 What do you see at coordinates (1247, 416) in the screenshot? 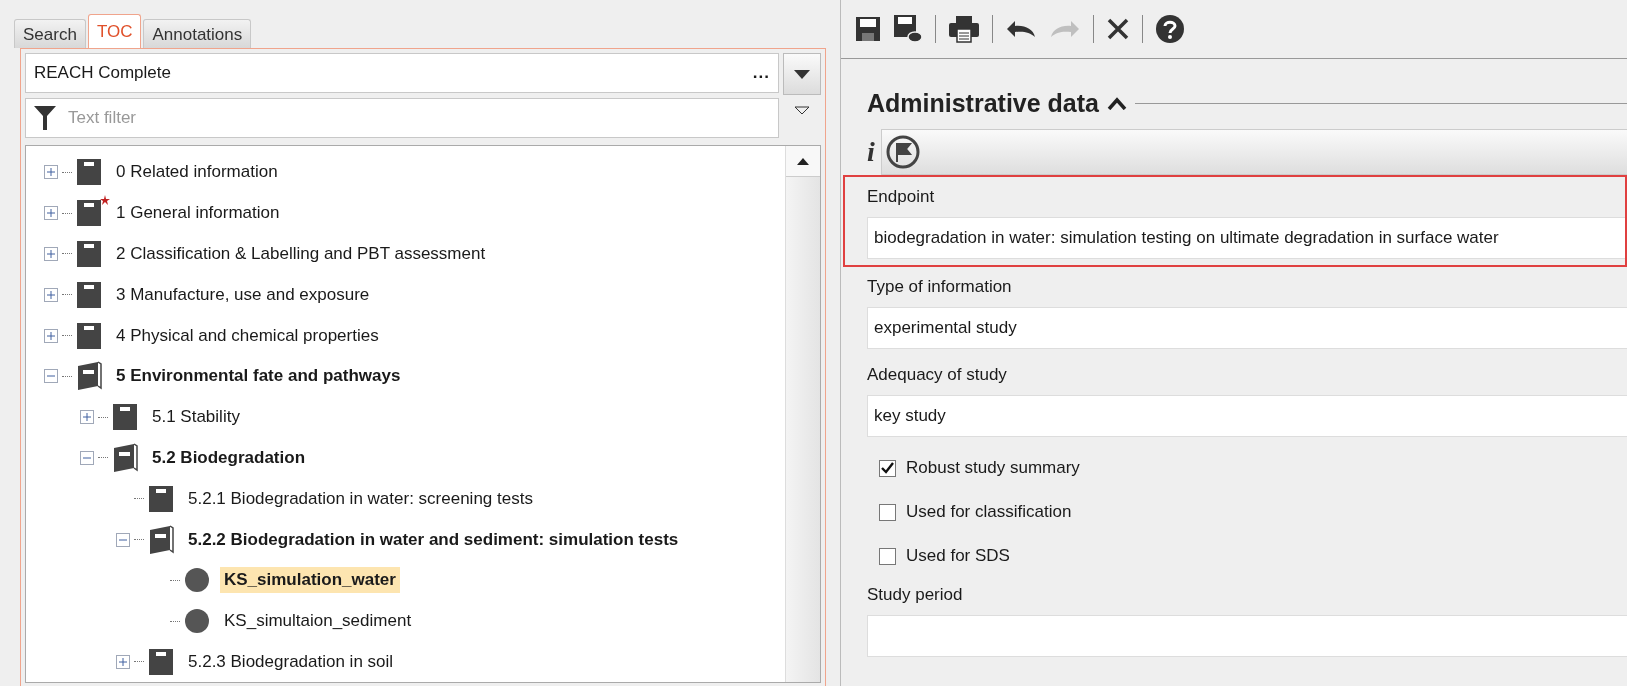
I see `text-field: key study` at bounding box center [1247, 416].